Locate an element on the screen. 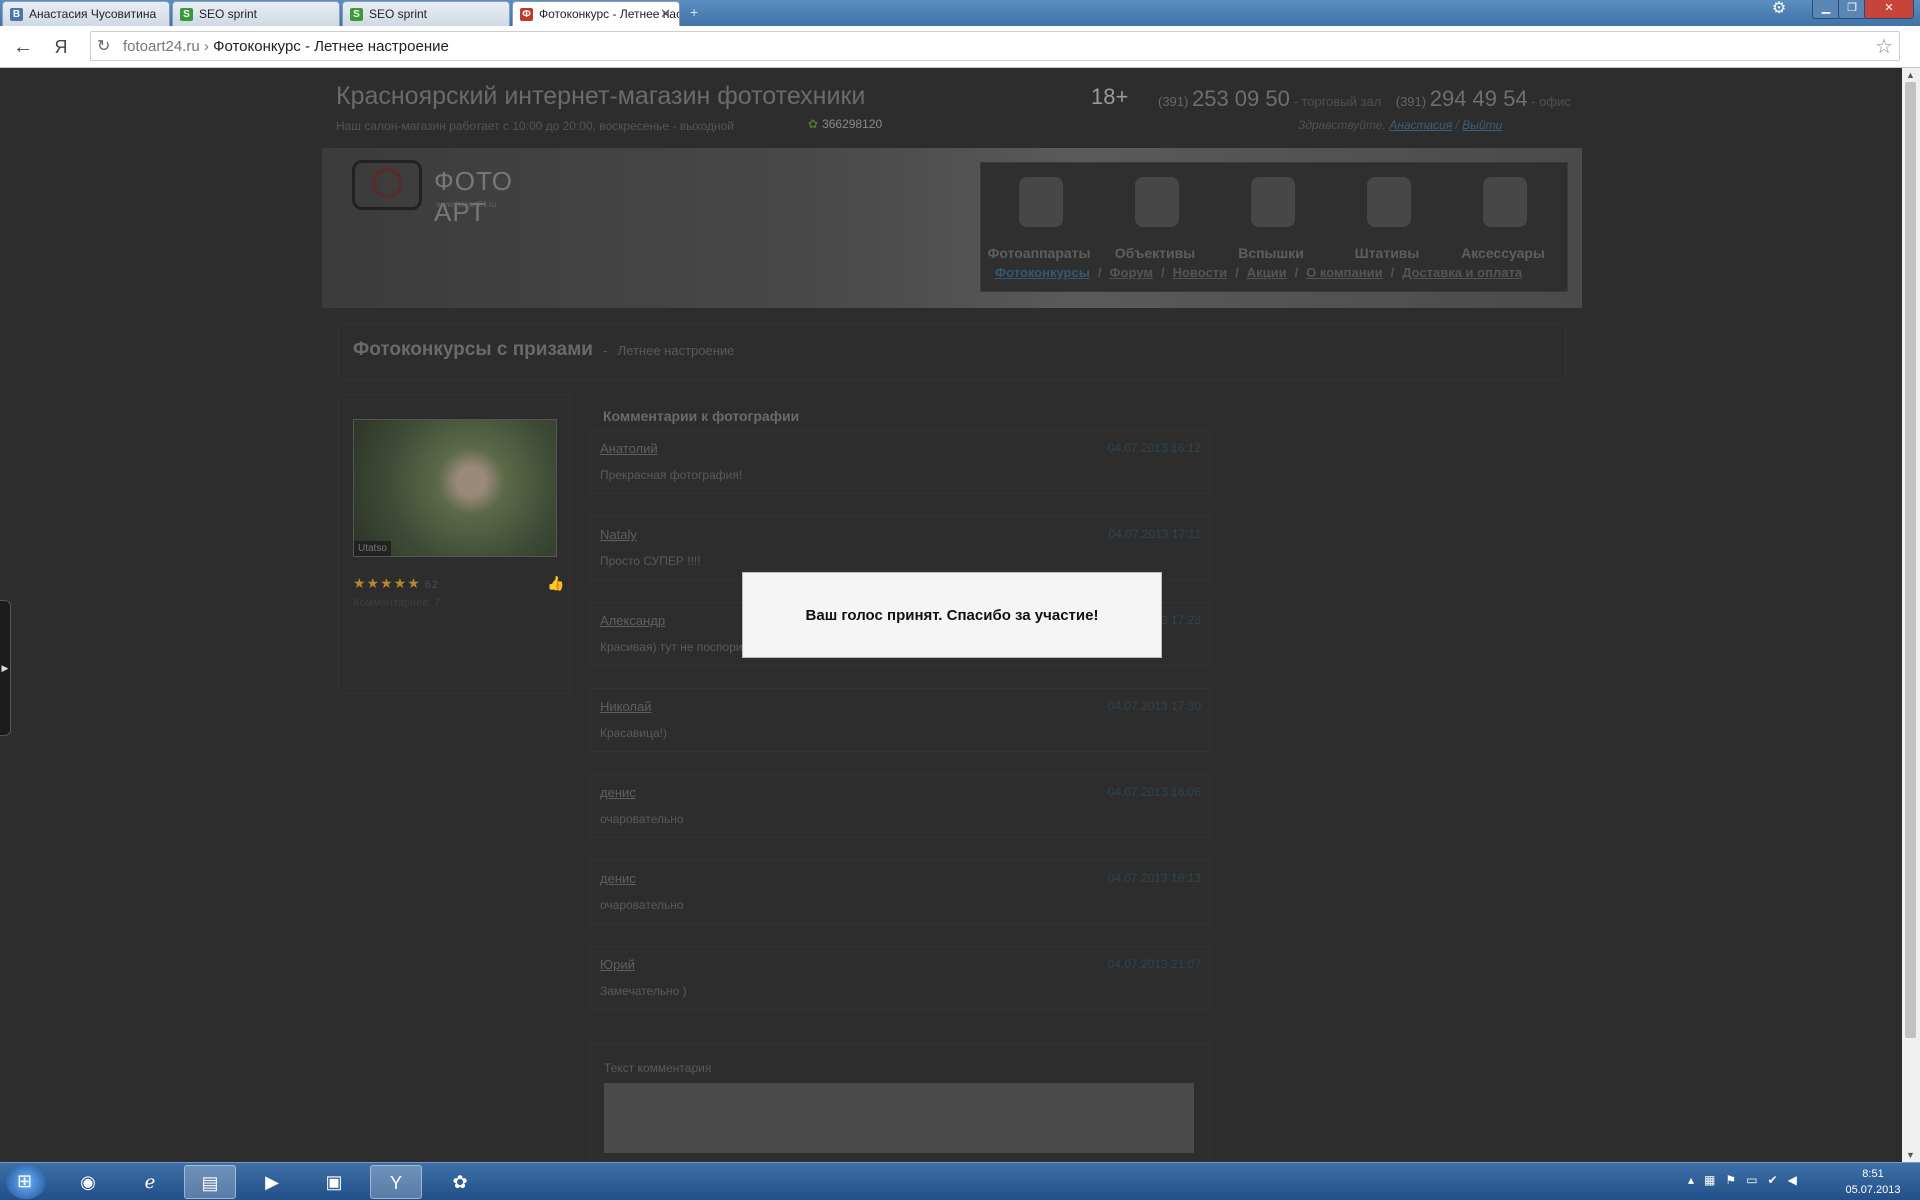 This screenshot has height=1200, width=1920. security-check-icon: ✔ is located at coordinates (1773, 1180).